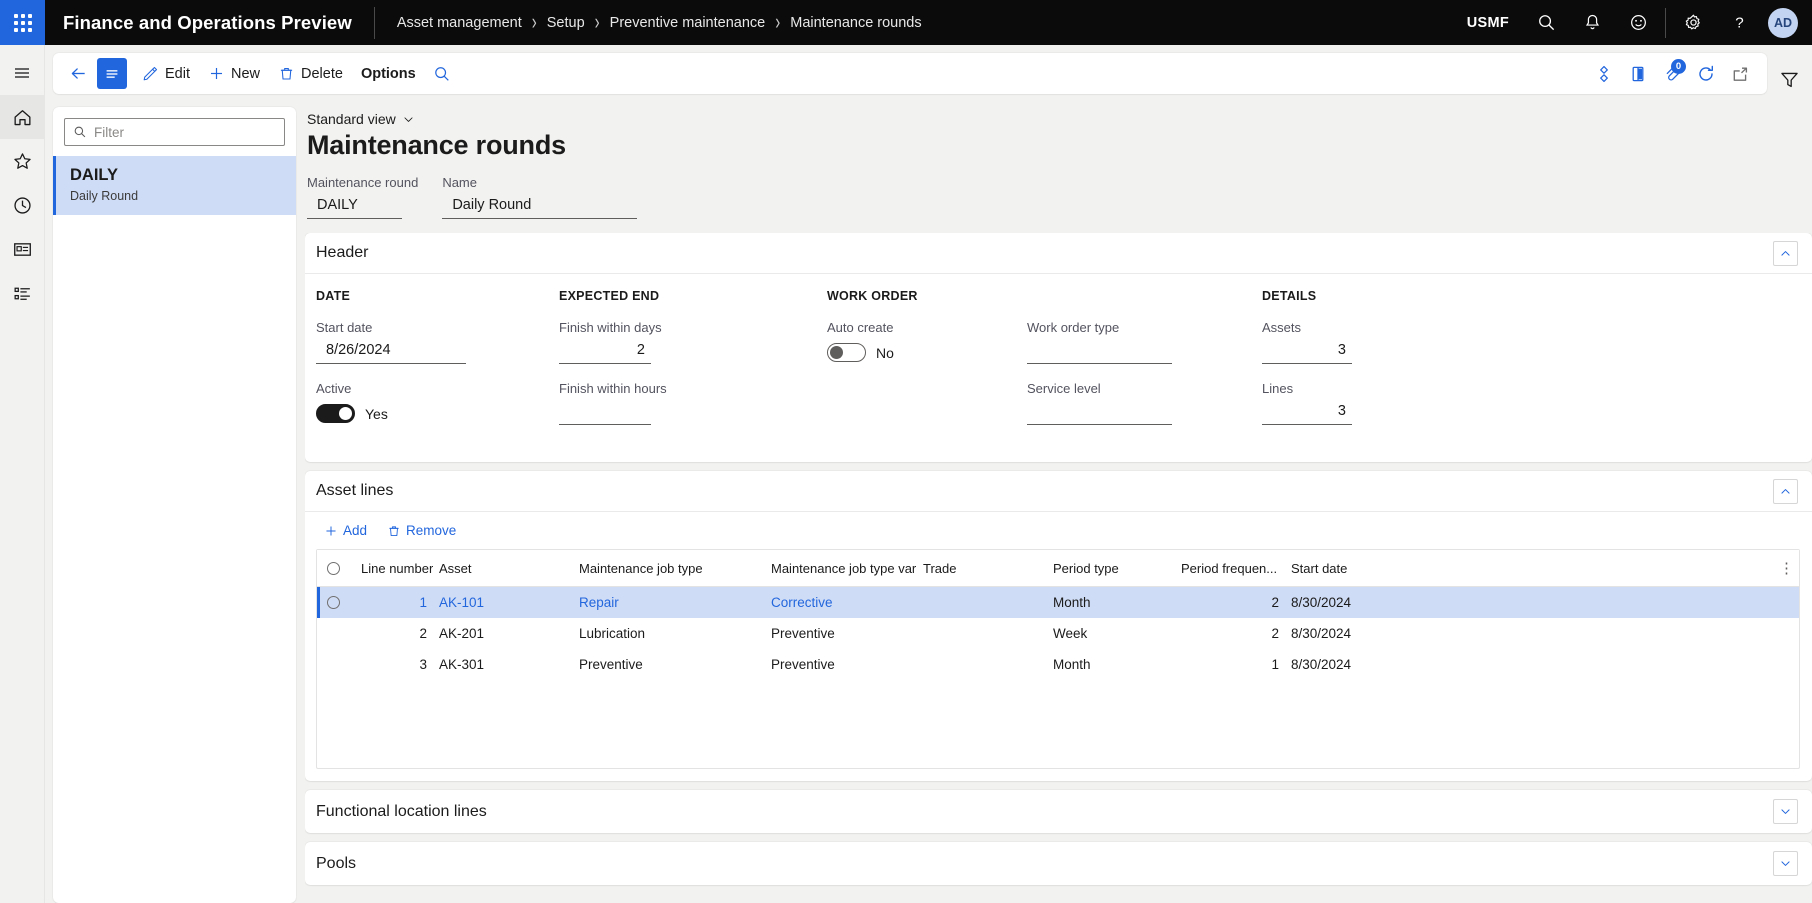  Describe the element at coordinates (841, 602) in the screenshot. I see `cell-maintenance-job-type-variant: Corrective` at that location.